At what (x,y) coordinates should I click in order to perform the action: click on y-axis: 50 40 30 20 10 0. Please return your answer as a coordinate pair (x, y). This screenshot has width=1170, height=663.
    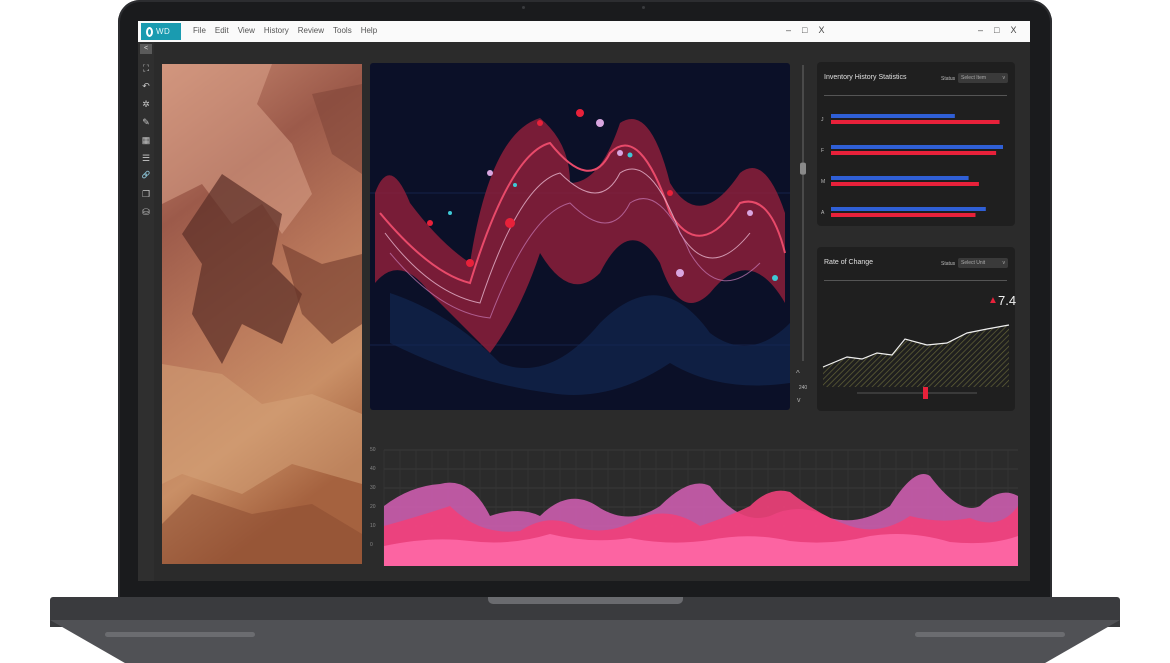
    Looking at the image, I should click on (376, 506).